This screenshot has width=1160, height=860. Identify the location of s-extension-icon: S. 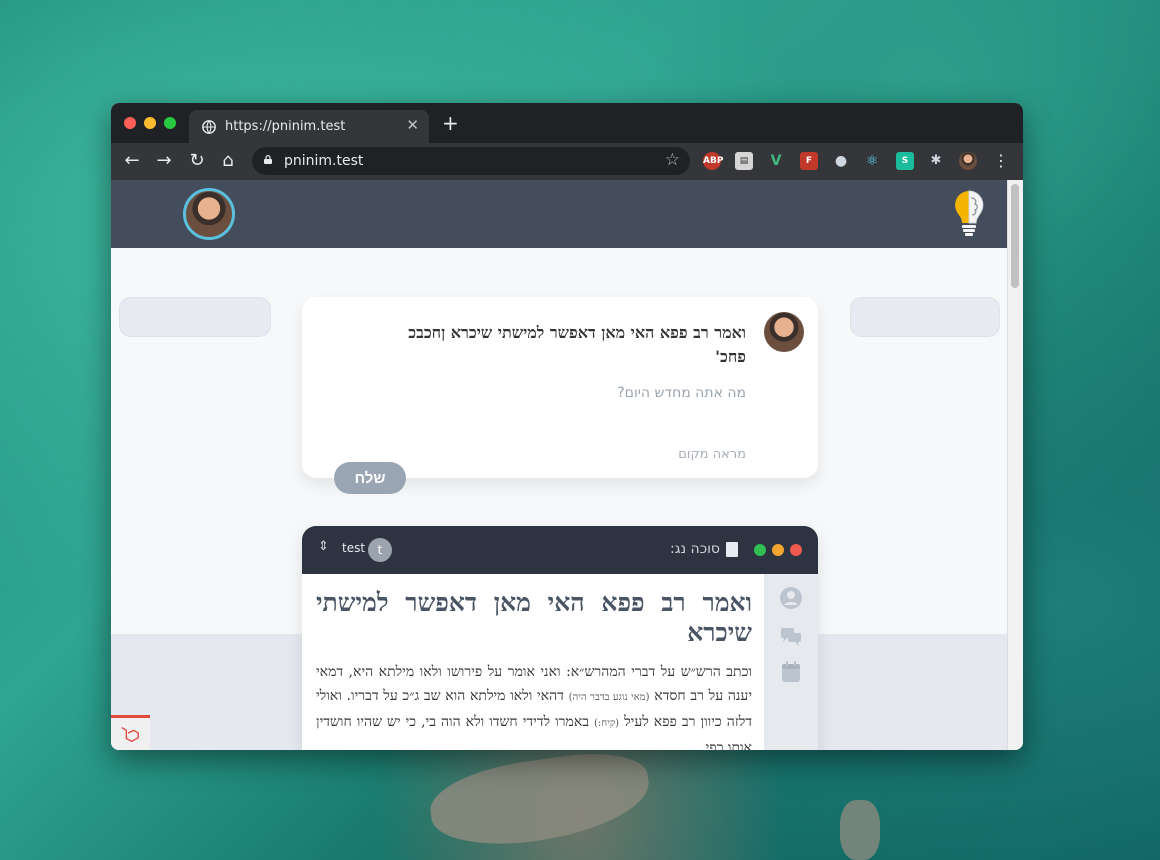
(905, 161).